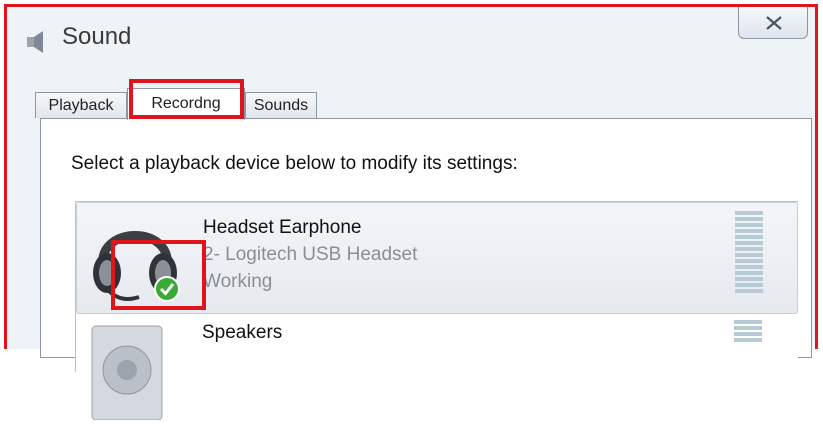 The width and height of the screenshot is (823, 430). I want to click on title-bar: Sound, so click(411, 39).